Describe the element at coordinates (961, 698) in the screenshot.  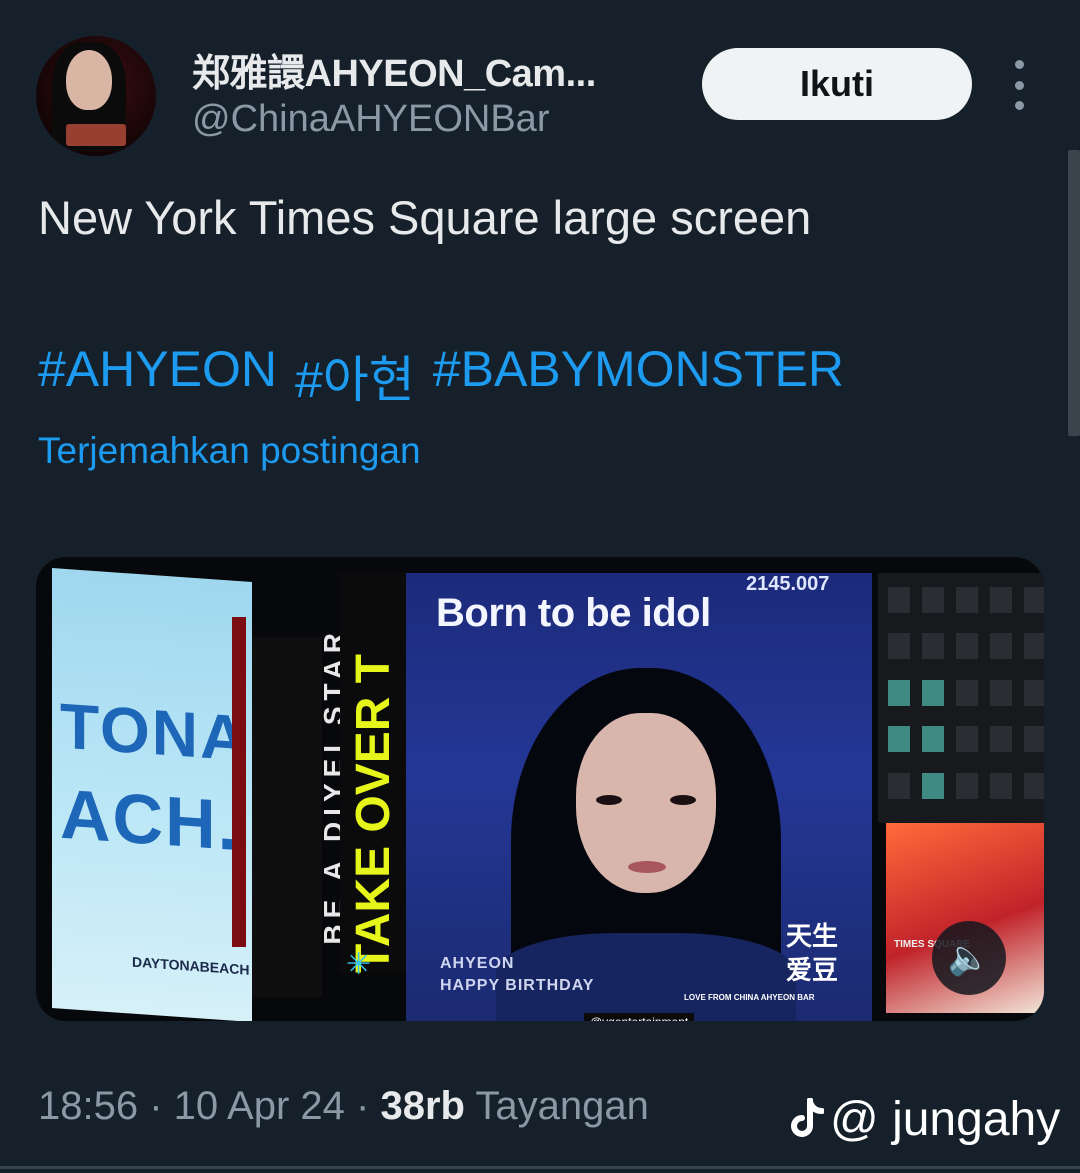
I see `building-windows` at that location.